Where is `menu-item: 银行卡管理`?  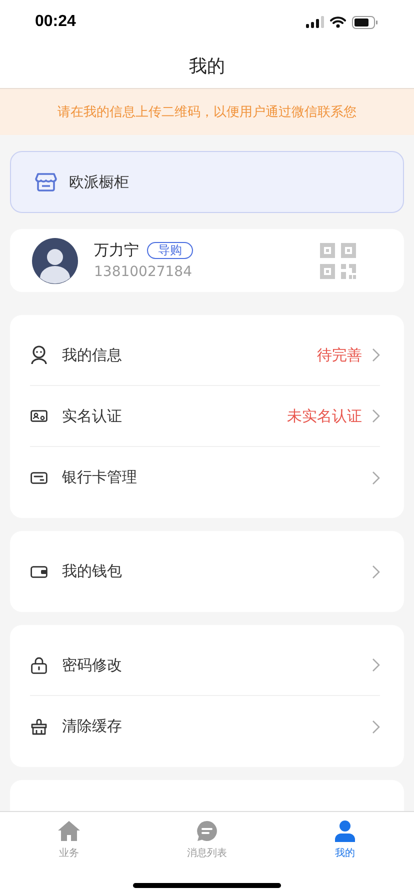 menu-item: 银行卡管理 is located at coordinates (205, 477).